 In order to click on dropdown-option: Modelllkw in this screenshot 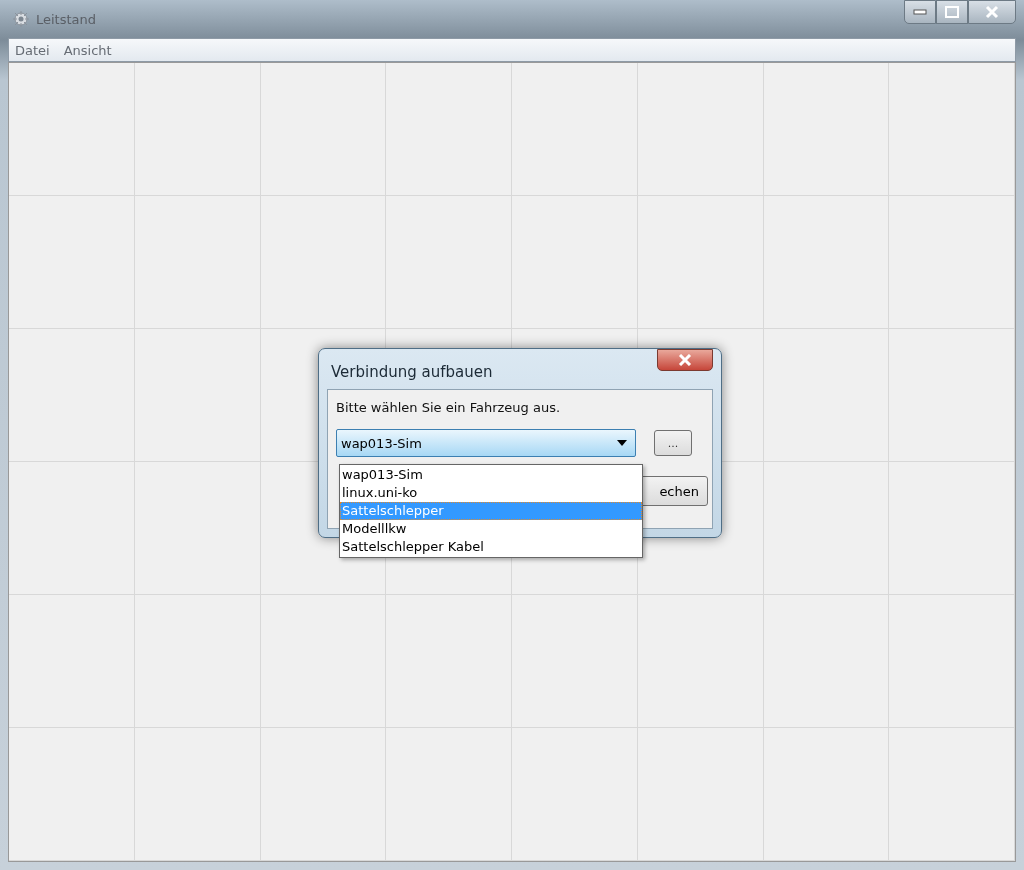, I will do `click(491, 529)`.